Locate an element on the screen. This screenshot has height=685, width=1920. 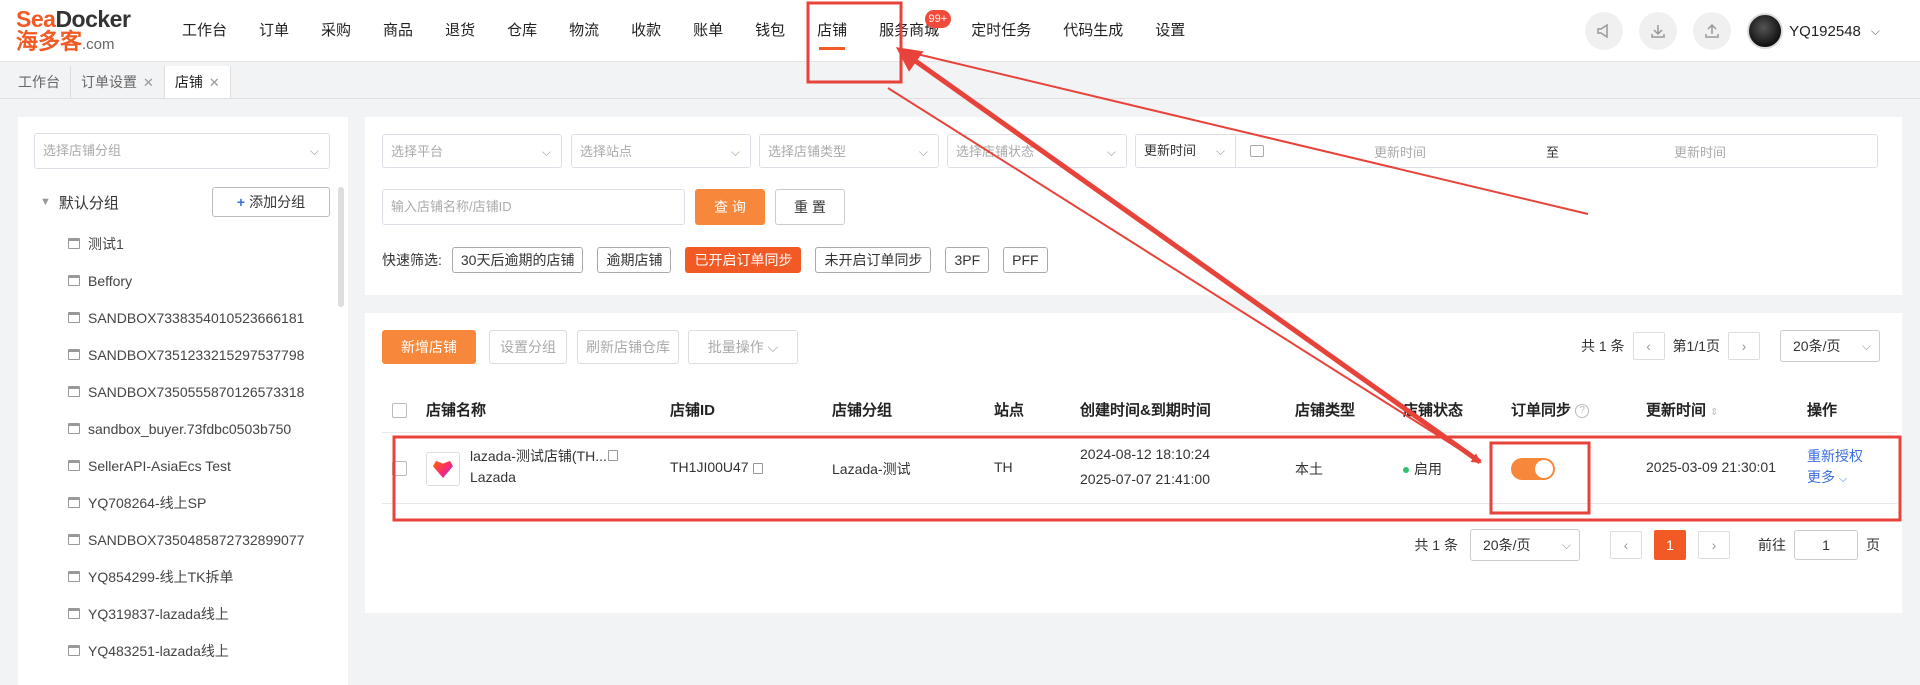
sidebar-scrollbar is located at coordinates (341, 247).